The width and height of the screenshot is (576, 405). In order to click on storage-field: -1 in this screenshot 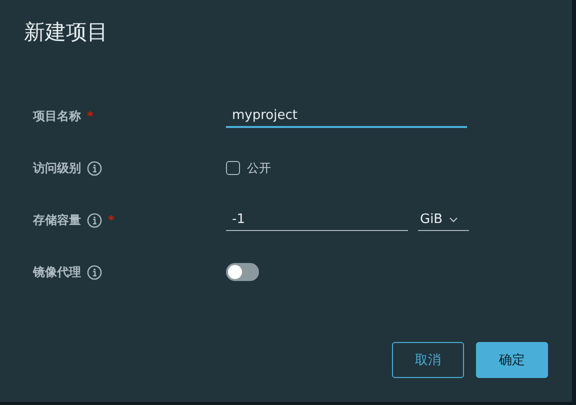, I will do `click(317, 220)`.